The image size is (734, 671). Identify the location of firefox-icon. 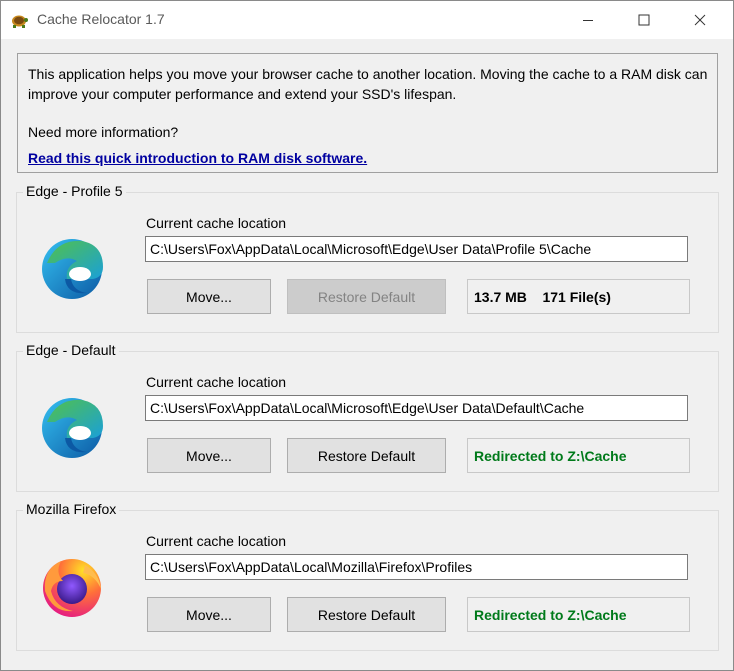
(72, 588).